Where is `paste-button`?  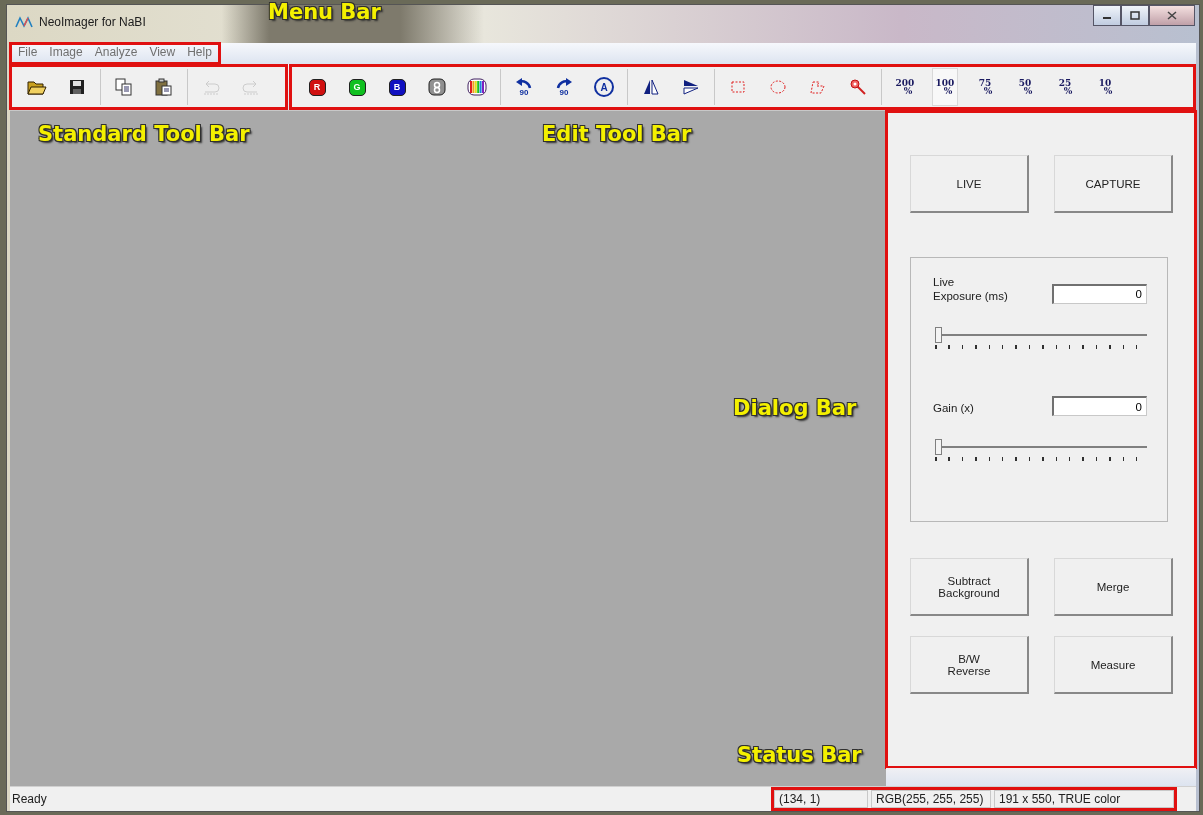 paste-button is located at coordinates (164, 87).